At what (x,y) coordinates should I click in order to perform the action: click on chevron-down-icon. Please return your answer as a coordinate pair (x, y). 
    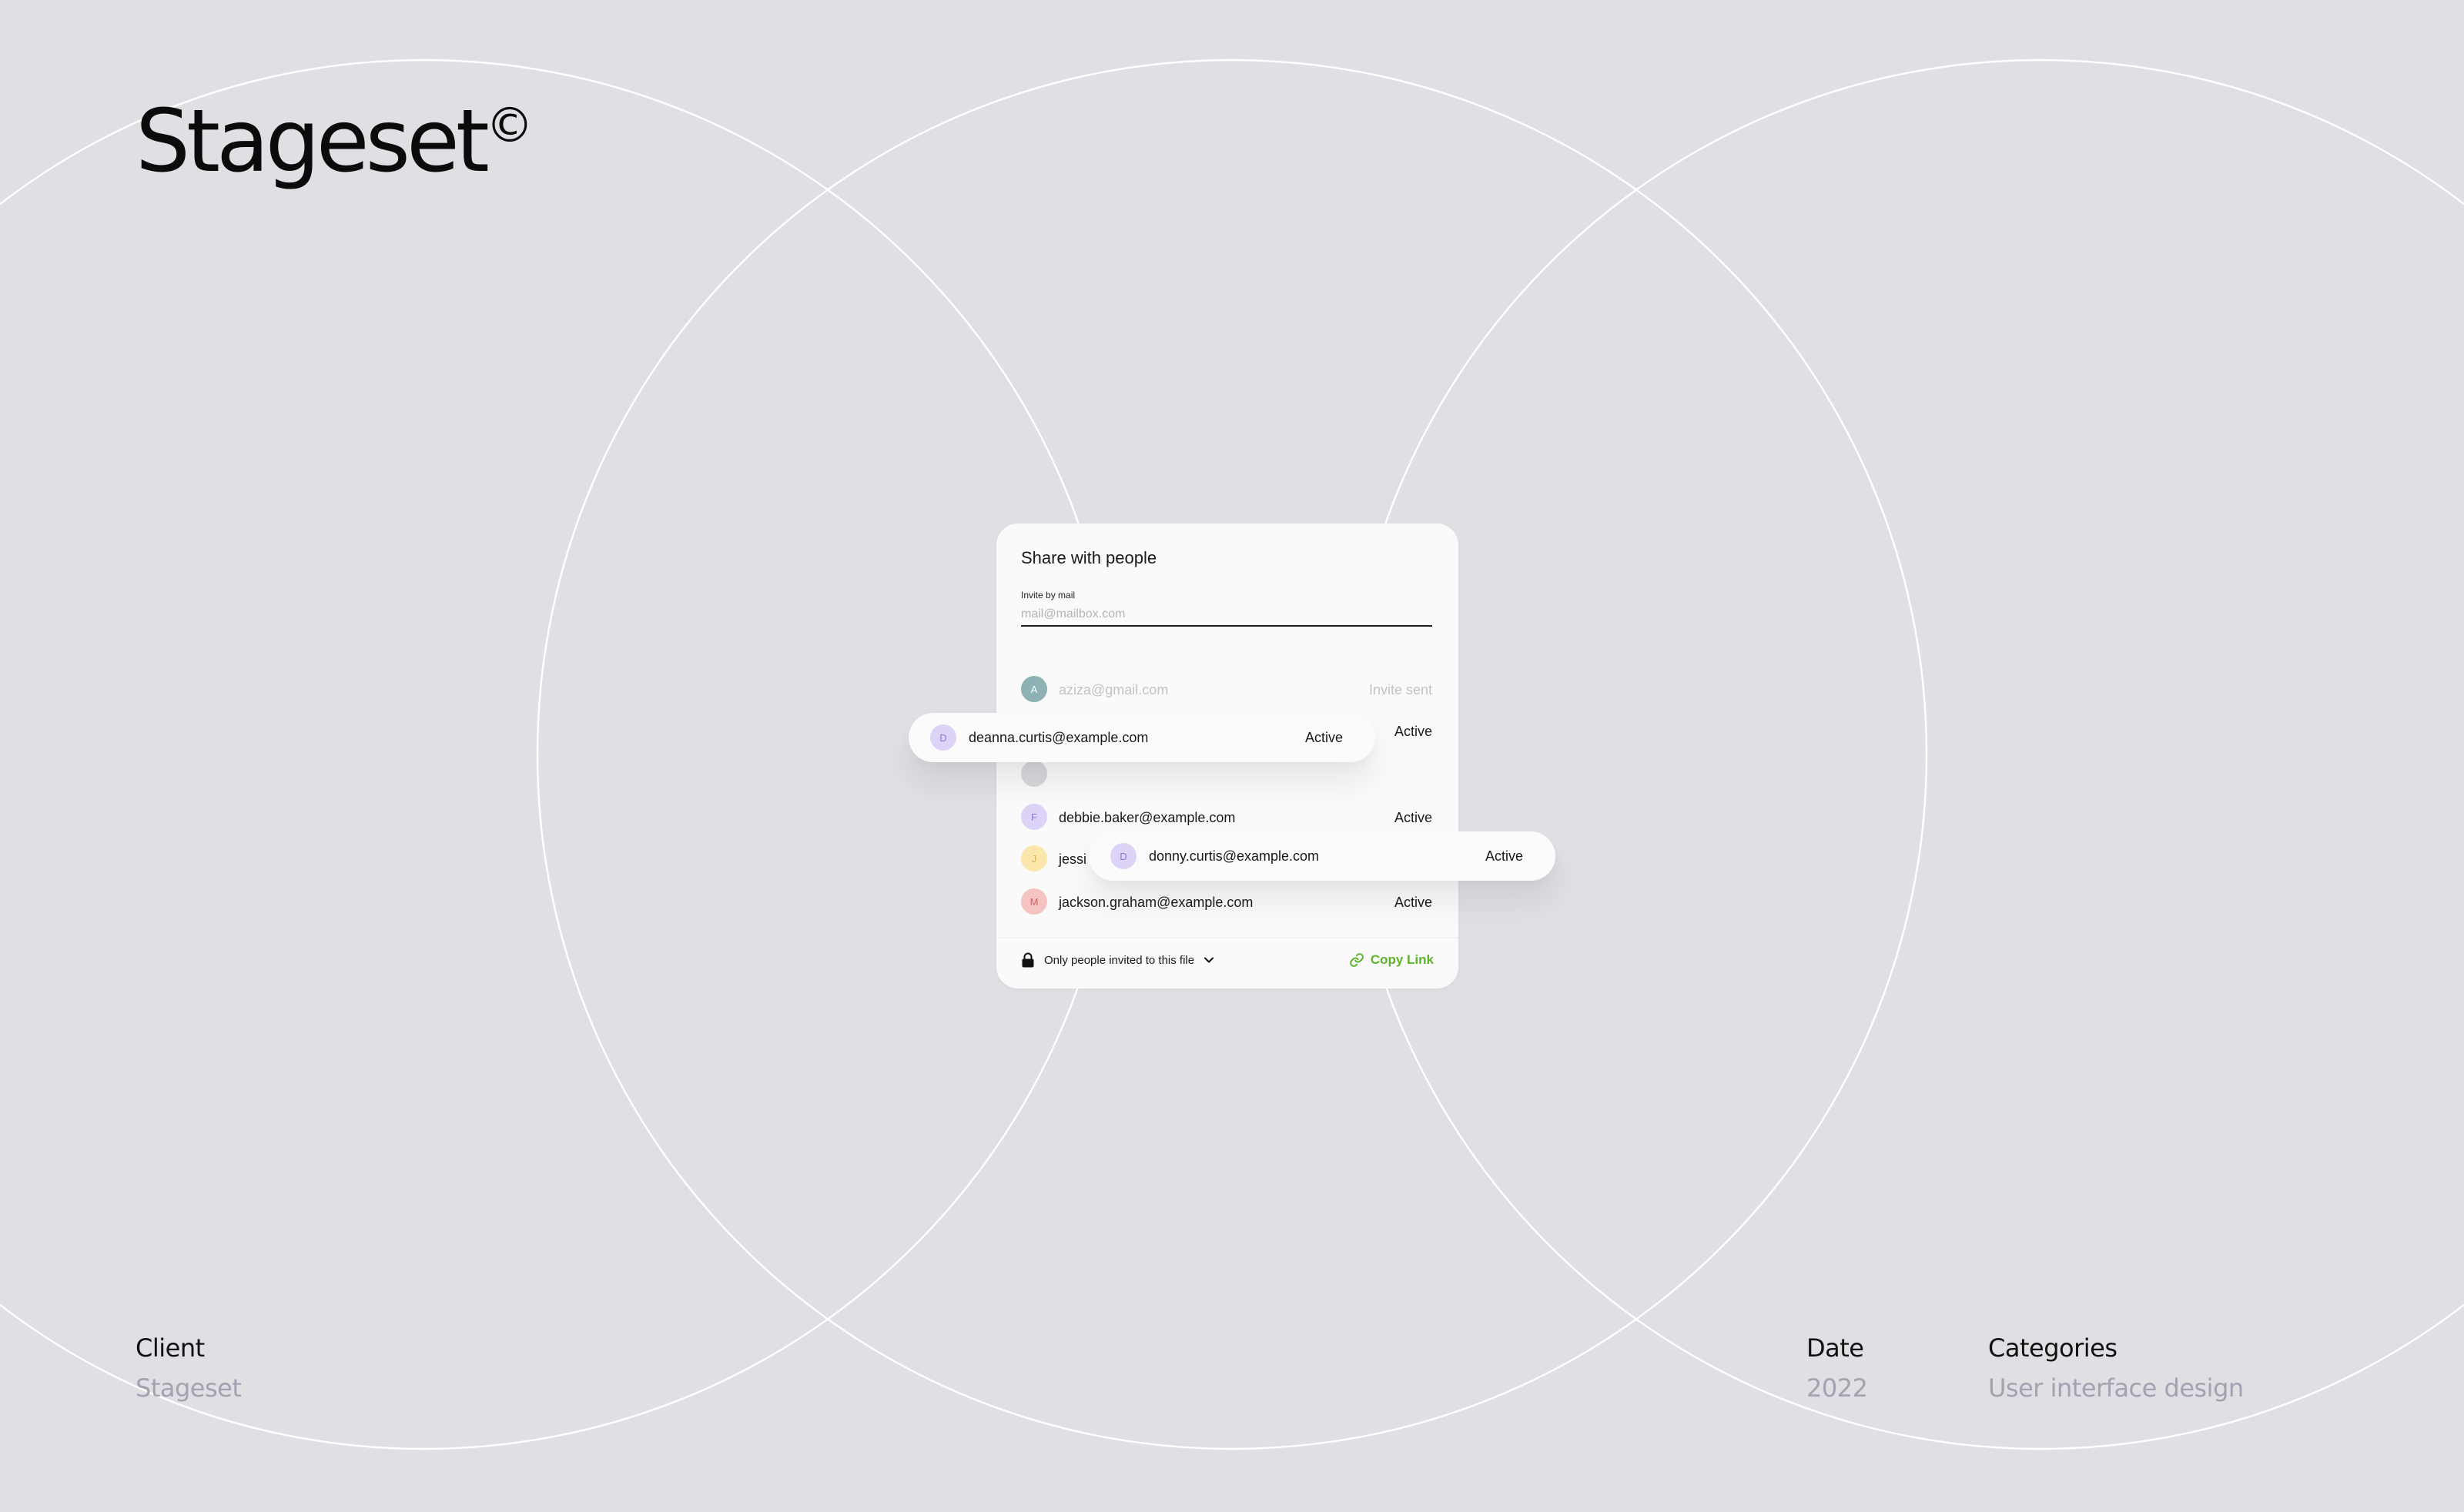
    Looking at the image, I should click on (1209, 960).